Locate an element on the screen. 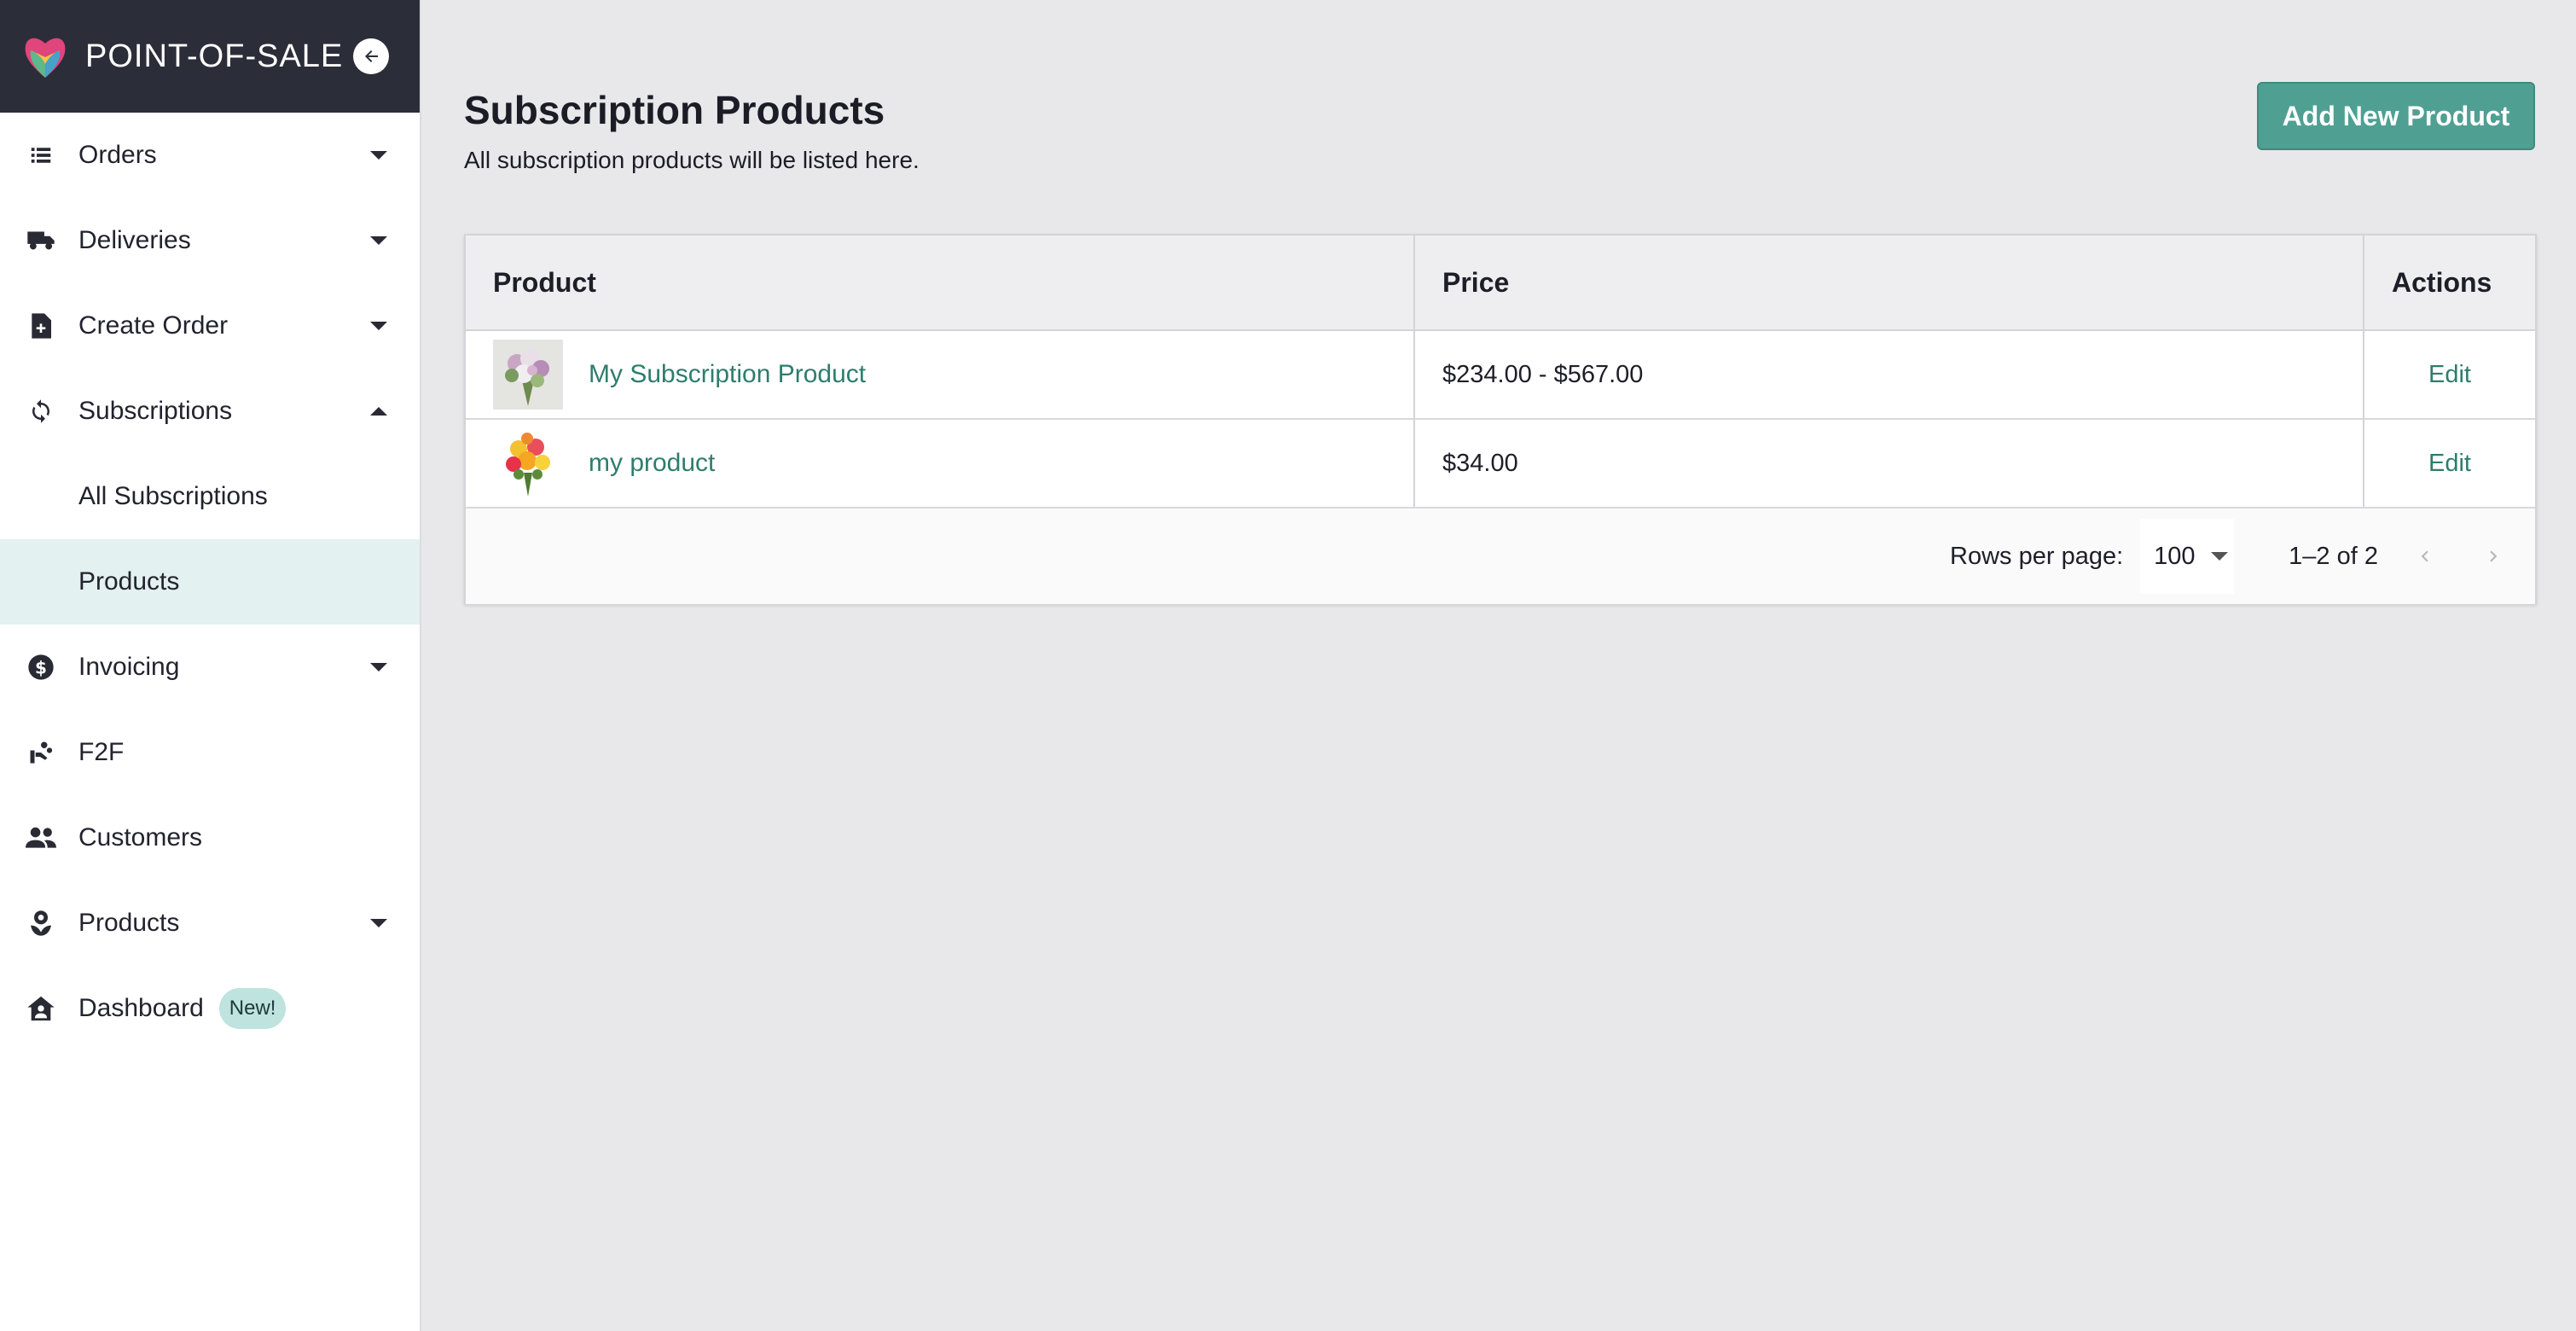  file-plus-icon is located at coordinates (41, 326).